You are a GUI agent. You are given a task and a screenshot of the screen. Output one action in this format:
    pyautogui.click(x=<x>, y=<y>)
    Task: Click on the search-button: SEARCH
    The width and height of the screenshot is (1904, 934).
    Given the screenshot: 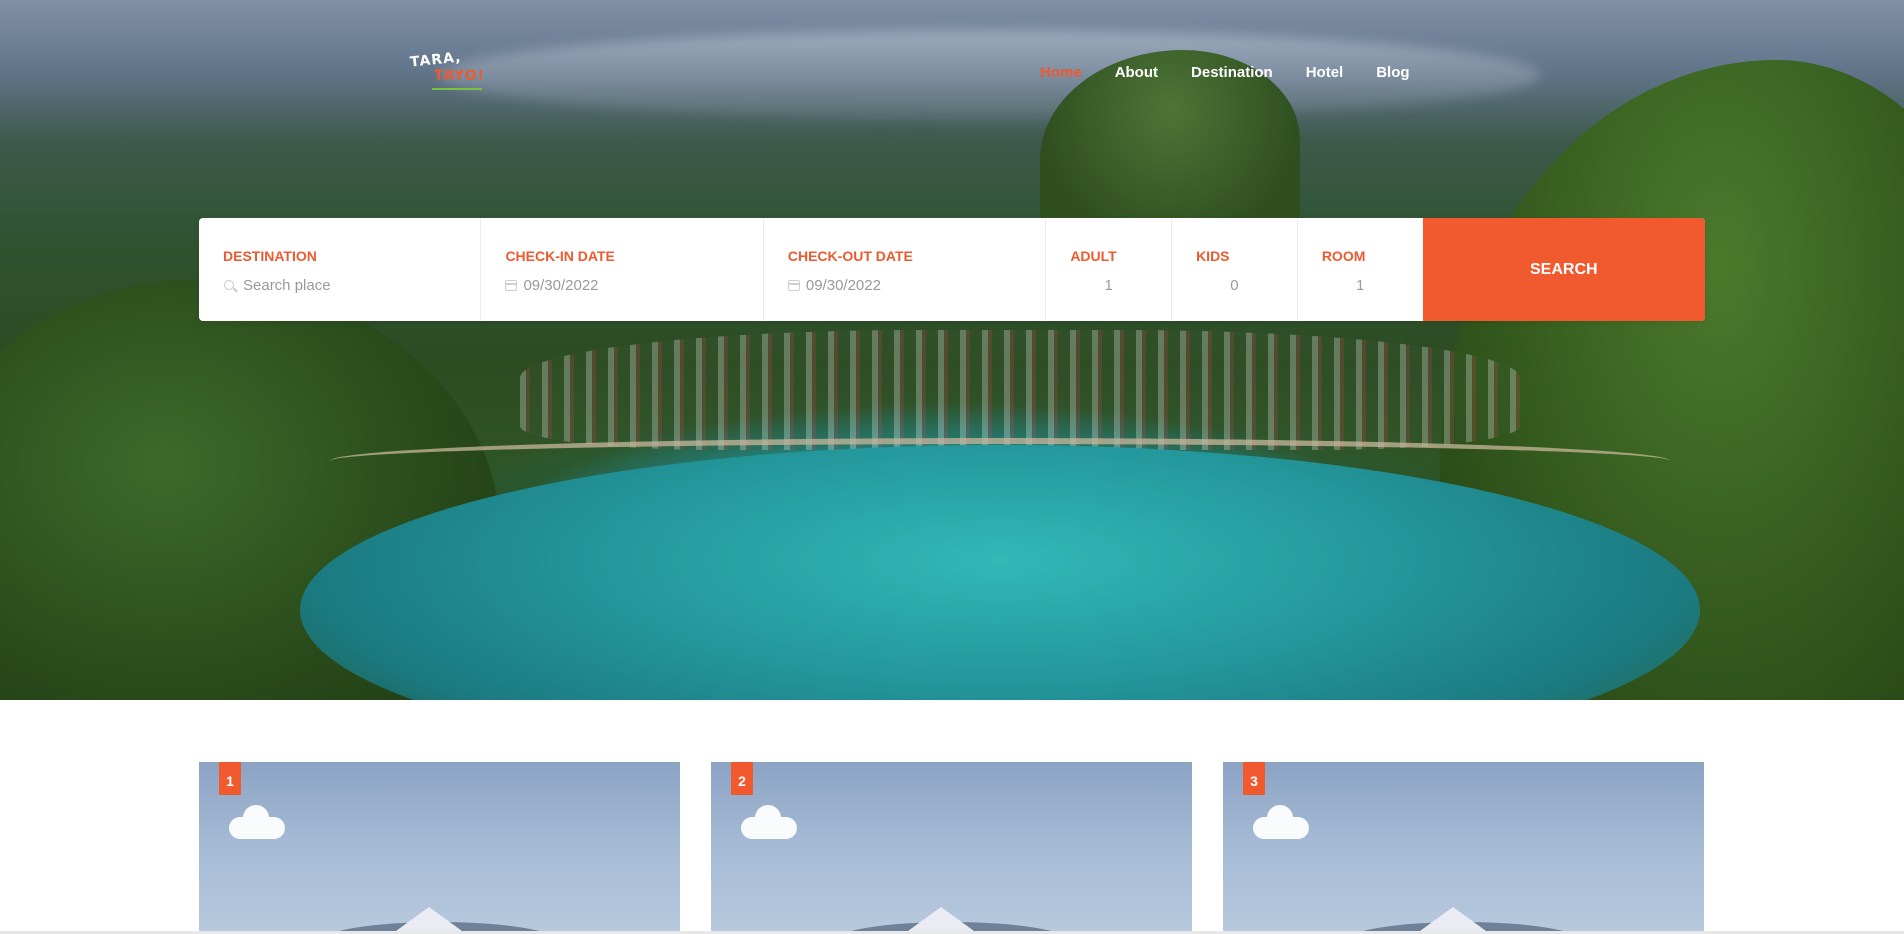 What is the action you would take?
    pyautogui.click(x=1564, y=269)
    